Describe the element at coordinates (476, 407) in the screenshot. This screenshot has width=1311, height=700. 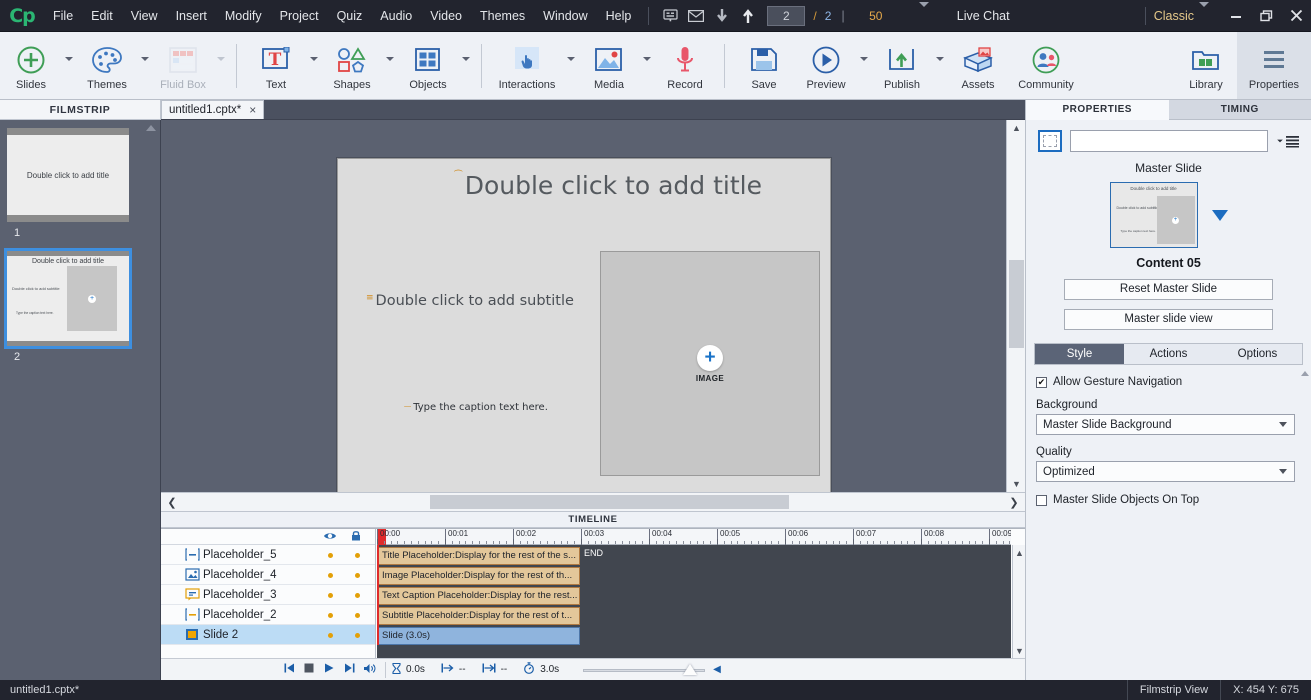
I see `slide-caption-placeholder: ⏤ Type the caption text here.` at that location.